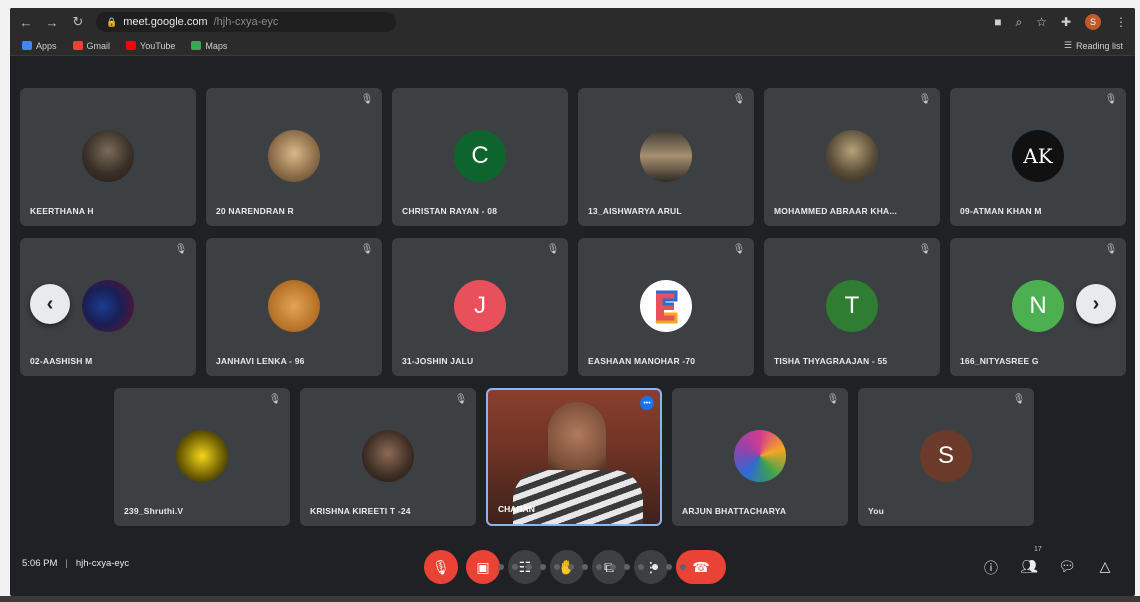 The height and width of the screenshot is (602, 1140). I want to click on bookmark-star-icon: ☆, so click(1041, 22).